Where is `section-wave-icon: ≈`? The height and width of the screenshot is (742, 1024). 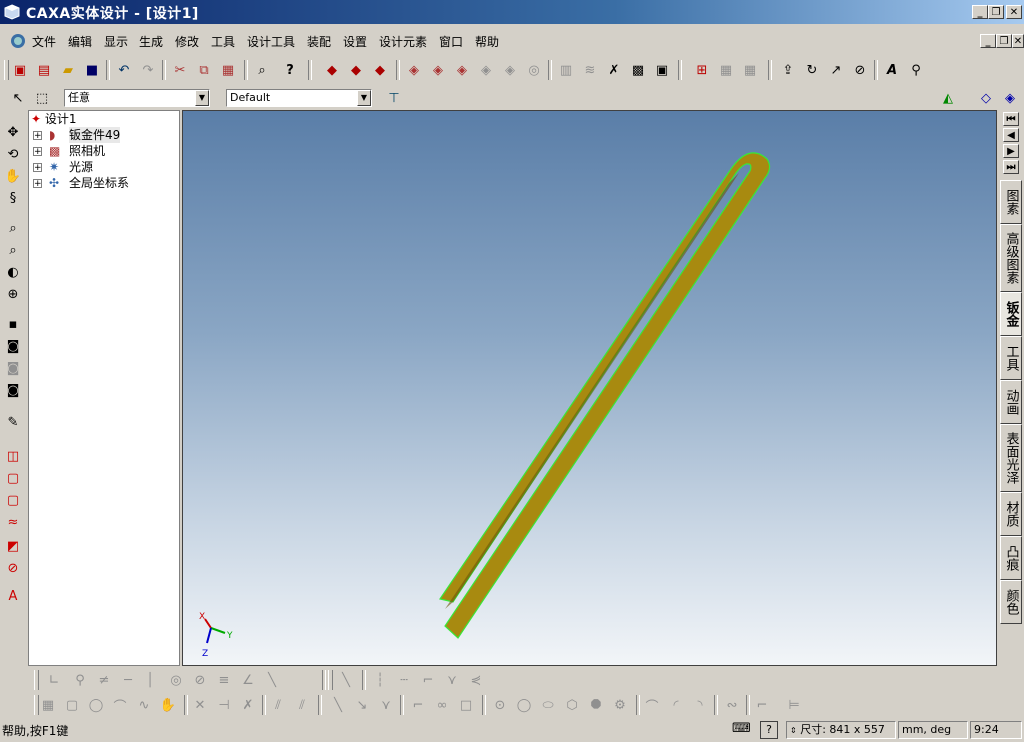
section-wave-icon: ≈ is located at coordinates (13, 522).